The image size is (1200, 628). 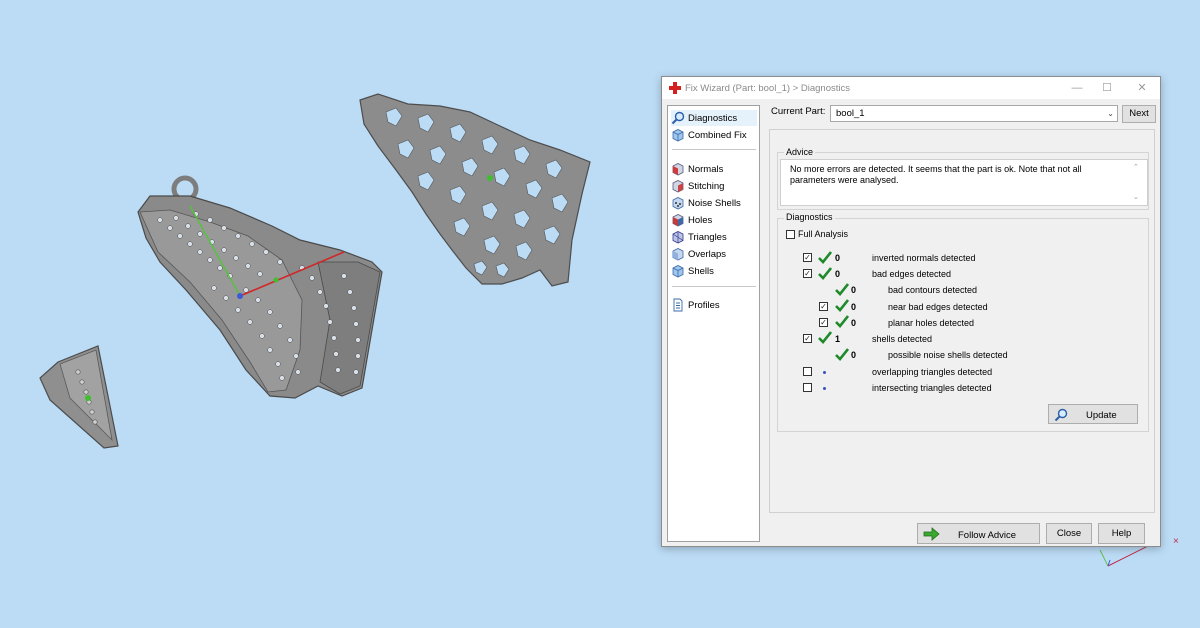 What do you see at coordinates (704, 305) in the screenshot?
I see `nav-item-label: Profiles` at bounding box center [704, 305].